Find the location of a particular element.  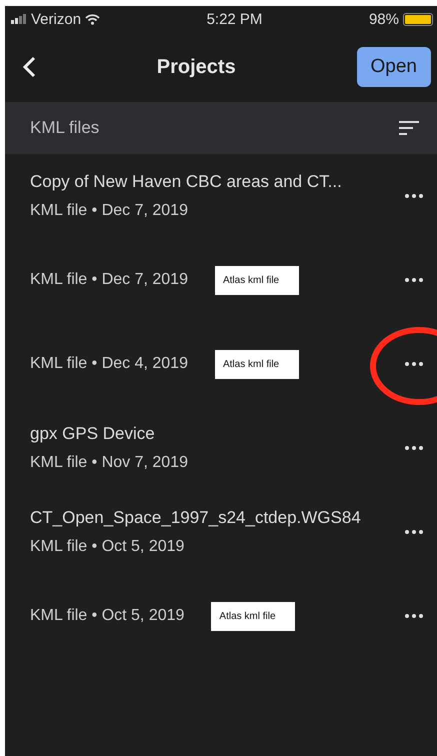

battery-percent: 98% is located at coordinates (383, 19).